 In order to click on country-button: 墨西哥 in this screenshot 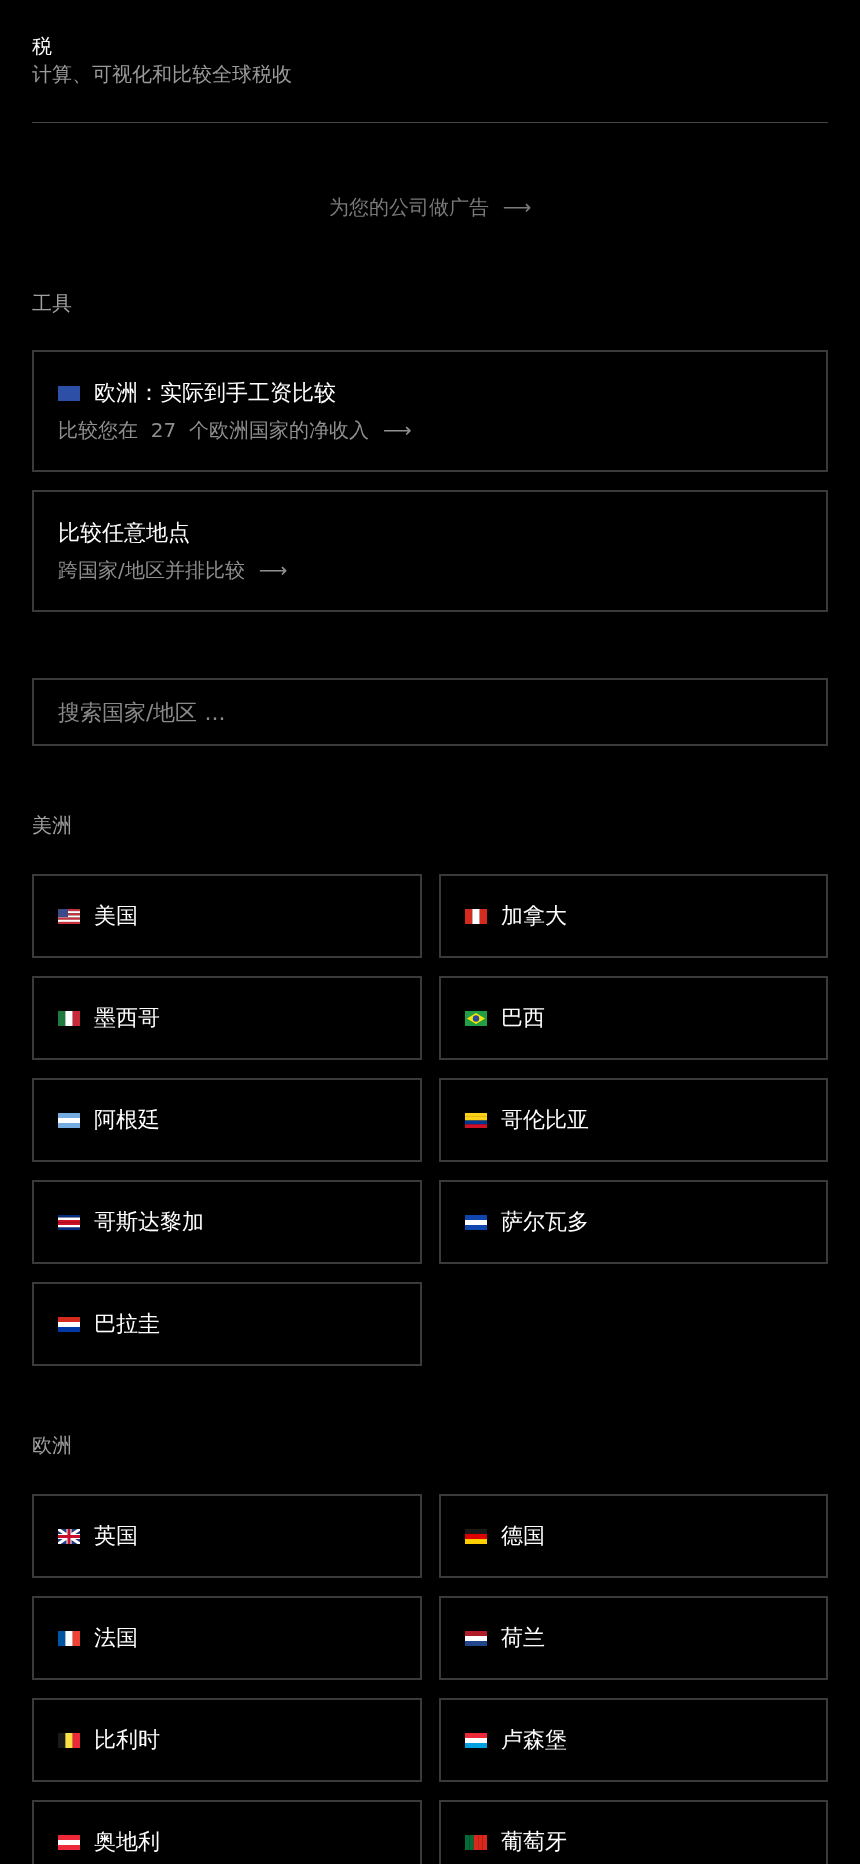, I will do `click(227, 1018)`.